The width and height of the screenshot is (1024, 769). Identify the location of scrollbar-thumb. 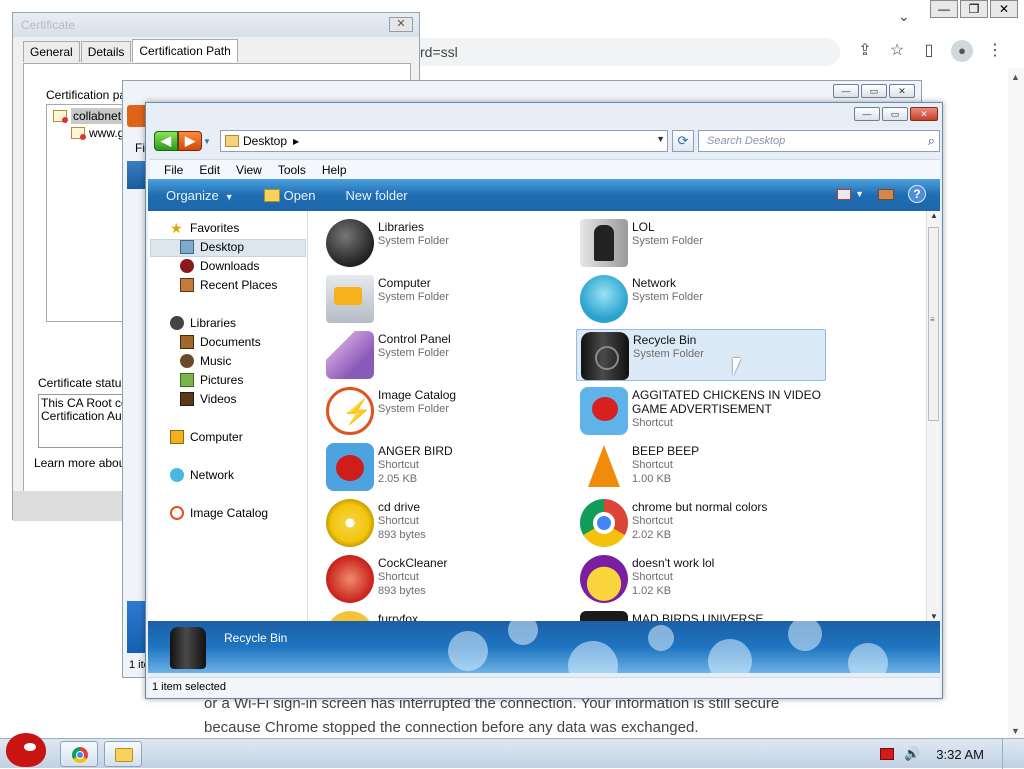
(933, 324).